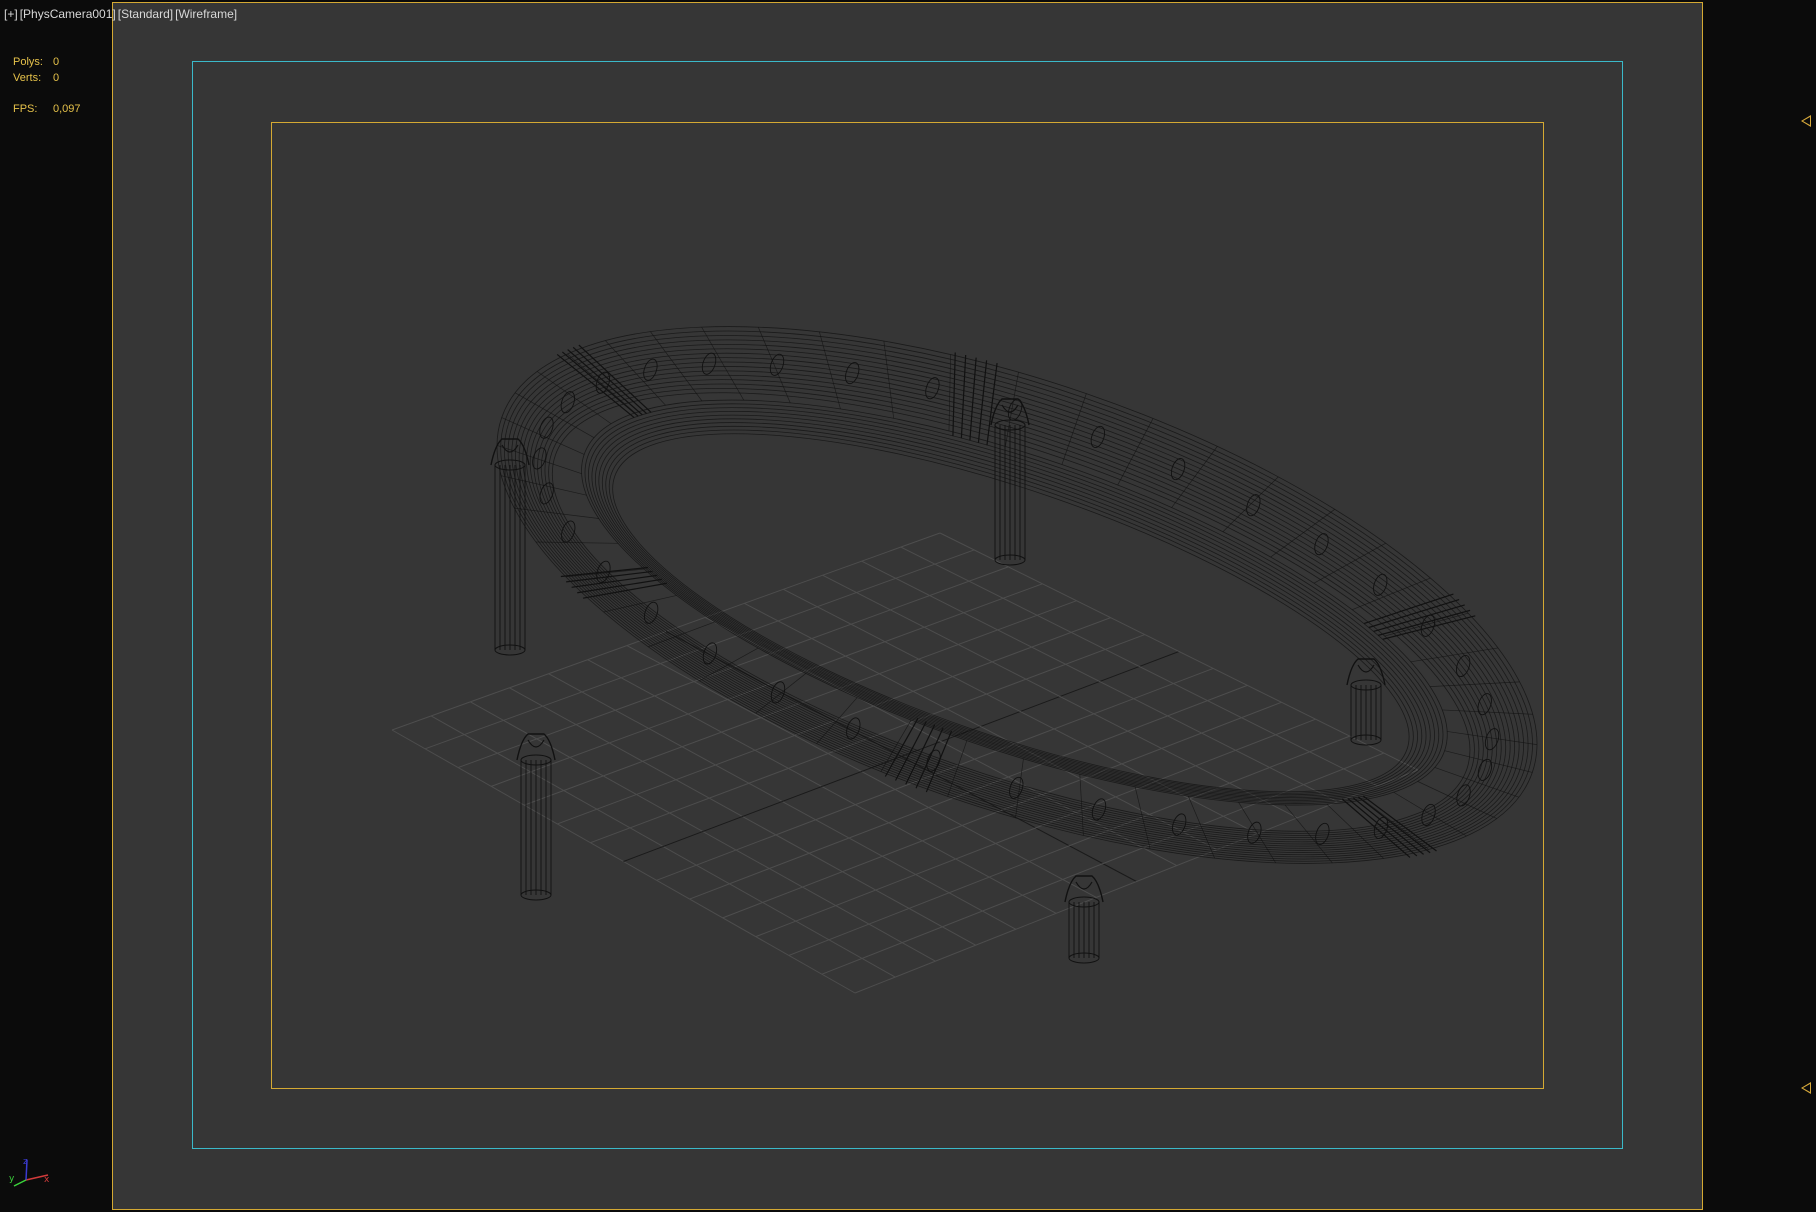 Image resolution: width=1816 pixels, height=1212 pixels. Describe the element at coordinates (25, 1162) in the screenshot. I see `axis-z-label: z` at that location.